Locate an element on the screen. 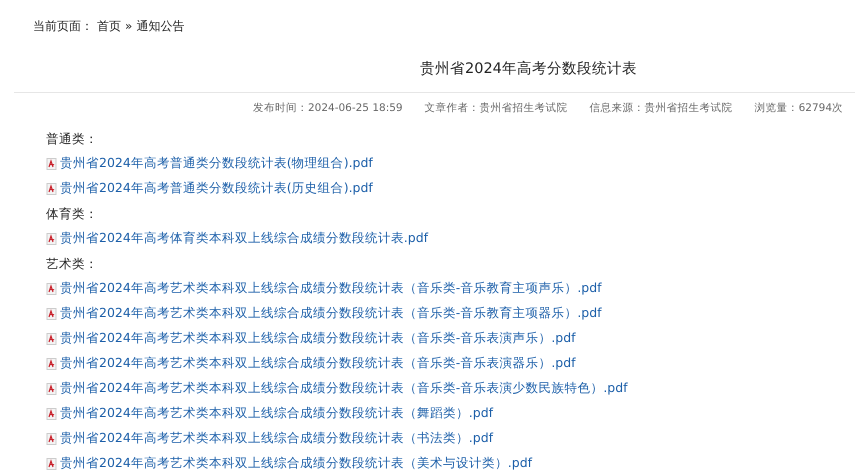 This screenshot has width=855, height=475. breadcrumb-link: 首页 is located at coordinates (109, 26).